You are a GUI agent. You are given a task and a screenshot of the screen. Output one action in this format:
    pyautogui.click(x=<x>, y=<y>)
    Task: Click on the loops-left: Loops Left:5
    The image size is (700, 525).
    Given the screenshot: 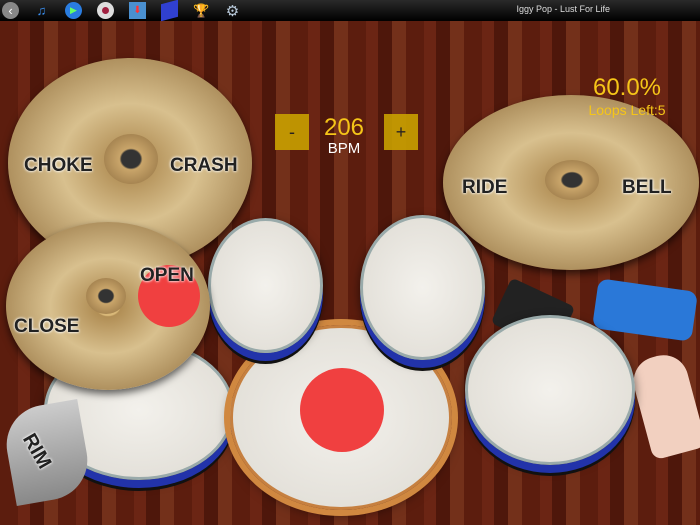 What is the action you would take?
    pyautogui.click(x=627, y=110)
    